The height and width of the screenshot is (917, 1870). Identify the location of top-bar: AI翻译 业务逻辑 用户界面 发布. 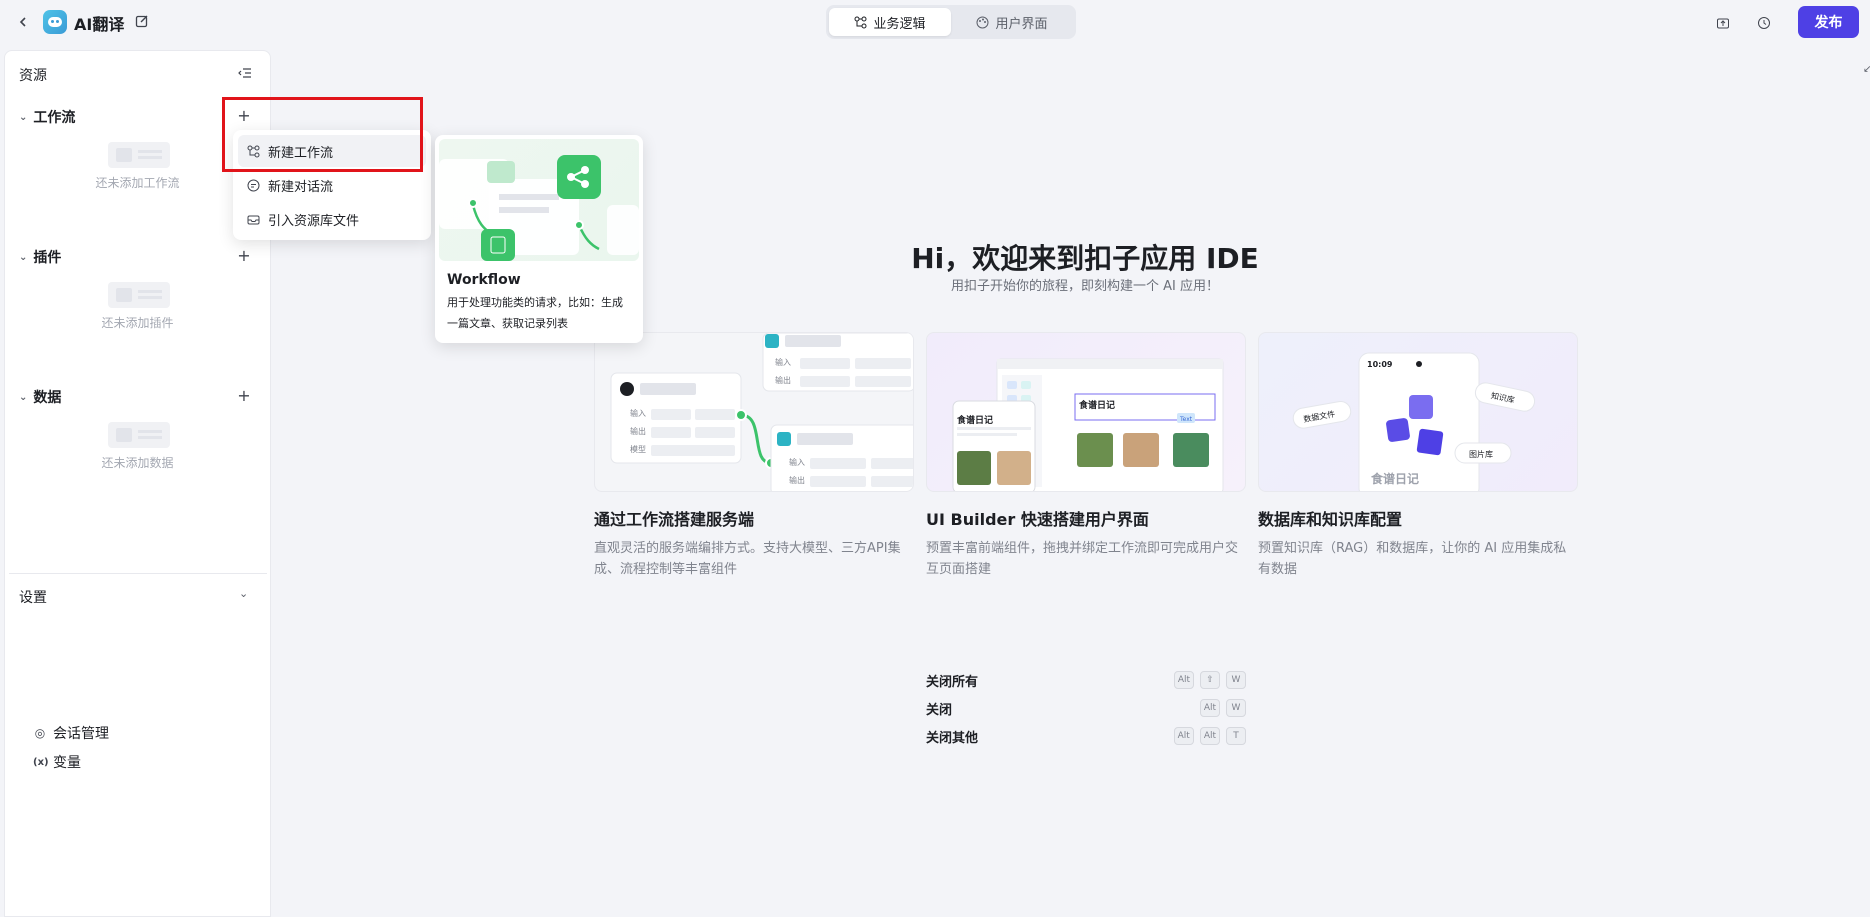
(935, 22).